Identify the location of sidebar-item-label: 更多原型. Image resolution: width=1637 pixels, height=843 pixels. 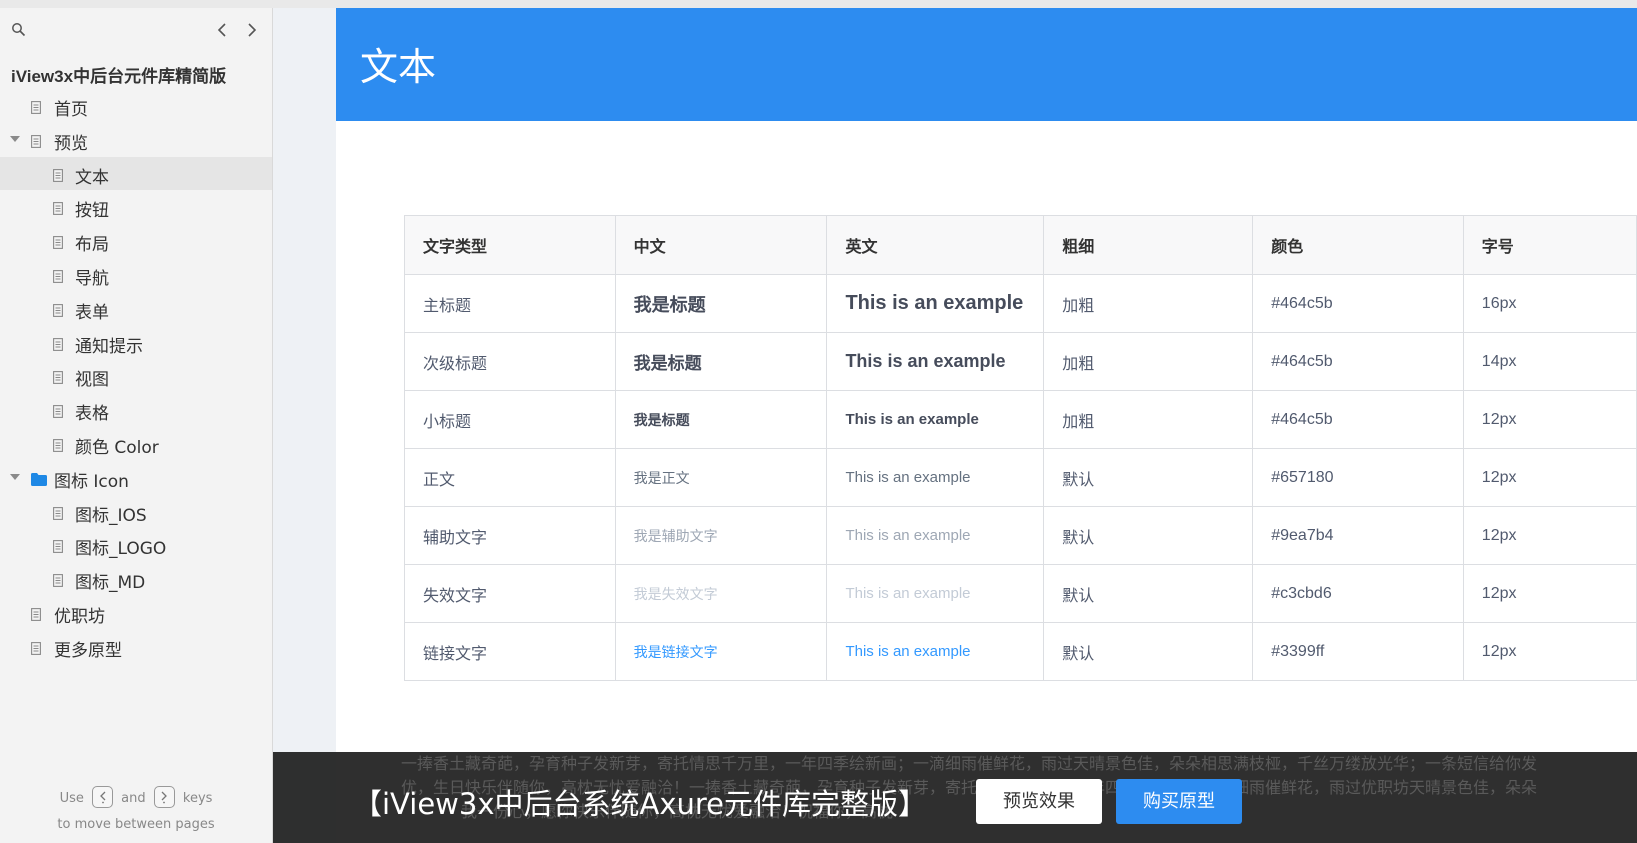
(88, 650).